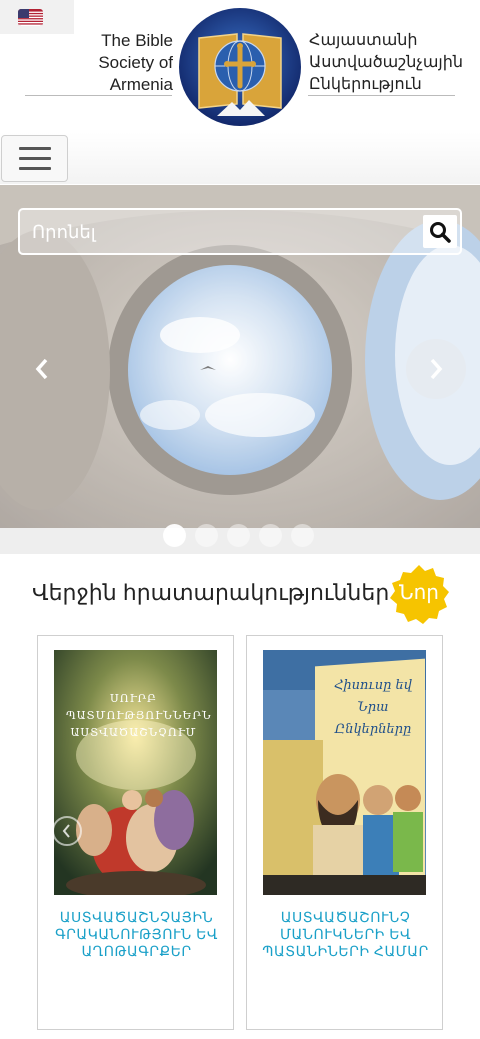  I want to click on search-input, so click(222, 232).